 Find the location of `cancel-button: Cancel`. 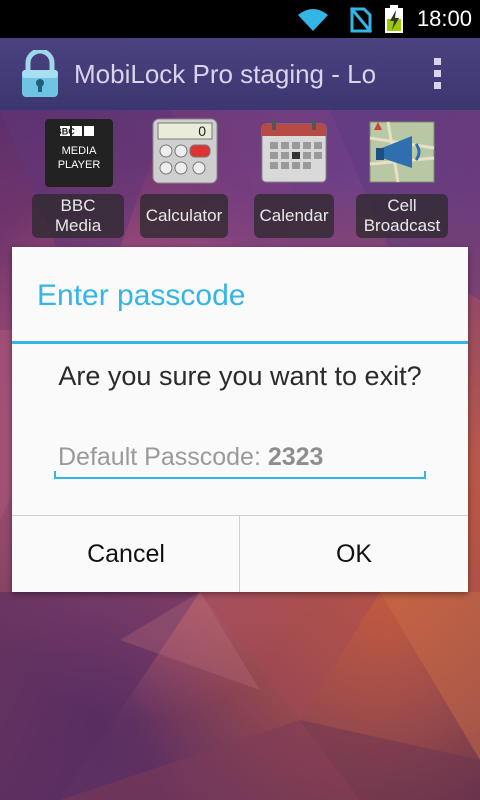

cancel-button: Cancel is located at coordinates (126, 554).